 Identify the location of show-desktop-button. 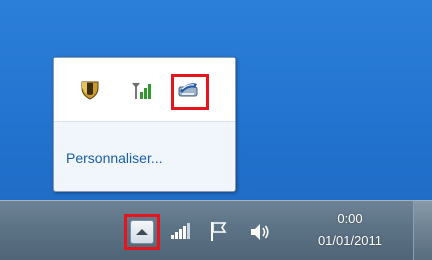
(422, 230).